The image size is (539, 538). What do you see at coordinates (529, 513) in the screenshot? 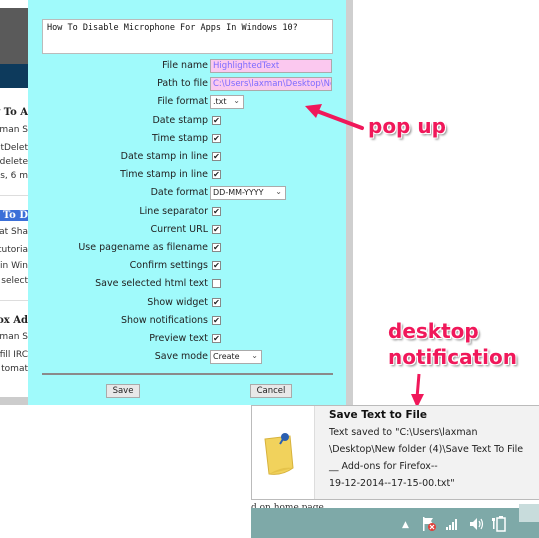
I see `show-desktop-button` at bounding box center [529, 513].